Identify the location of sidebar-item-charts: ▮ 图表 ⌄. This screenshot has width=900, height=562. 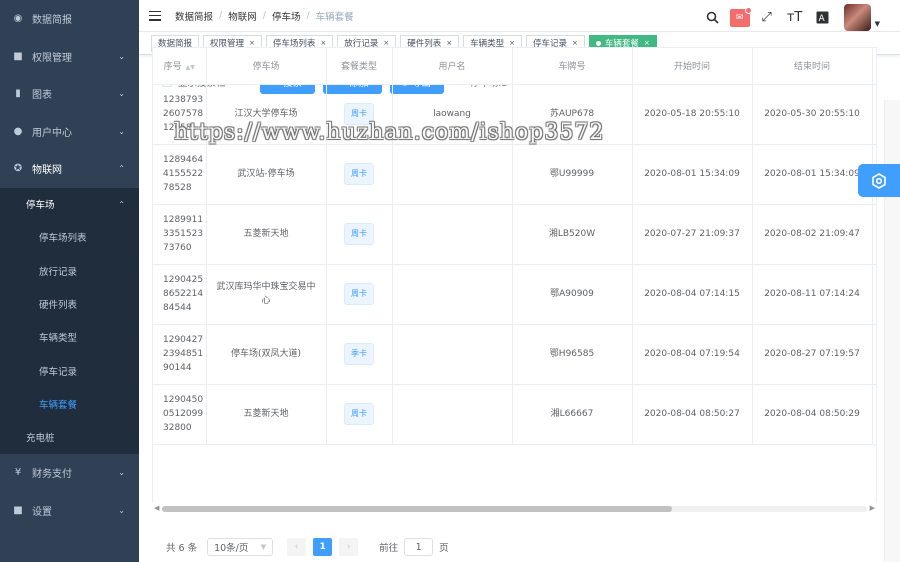
(69, 94).